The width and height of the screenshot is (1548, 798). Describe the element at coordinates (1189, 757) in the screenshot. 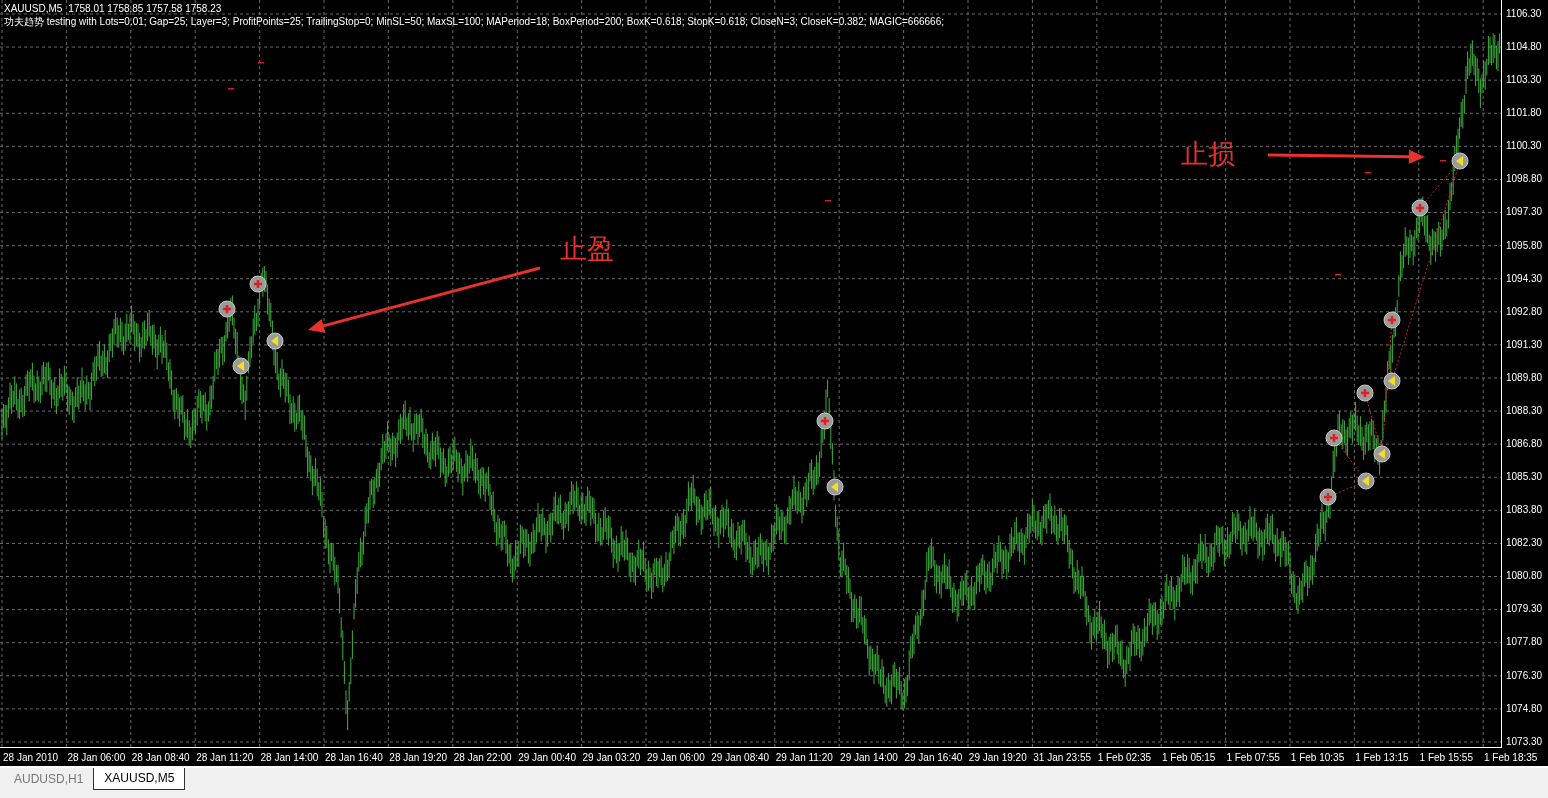

I see `time-label: 1 Feb 05:15` at that location.